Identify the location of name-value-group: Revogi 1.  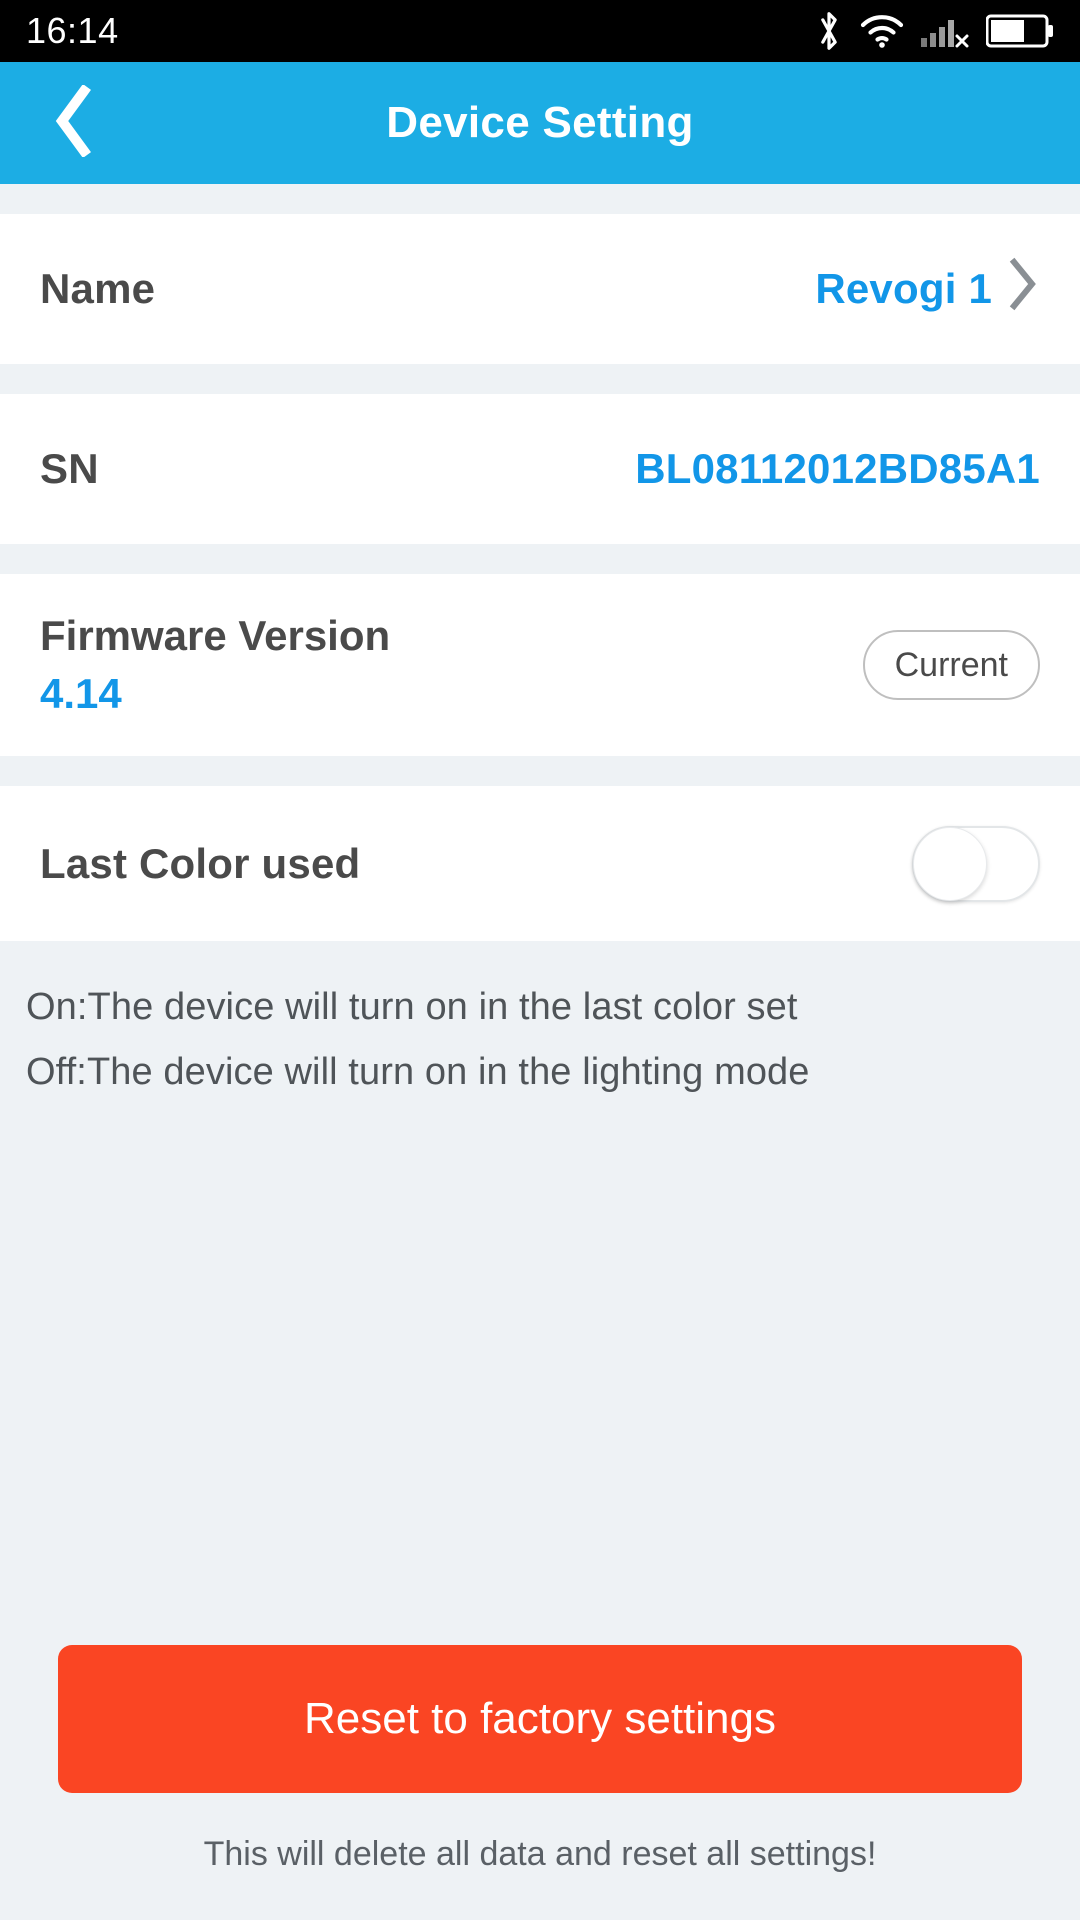
(927, 289).